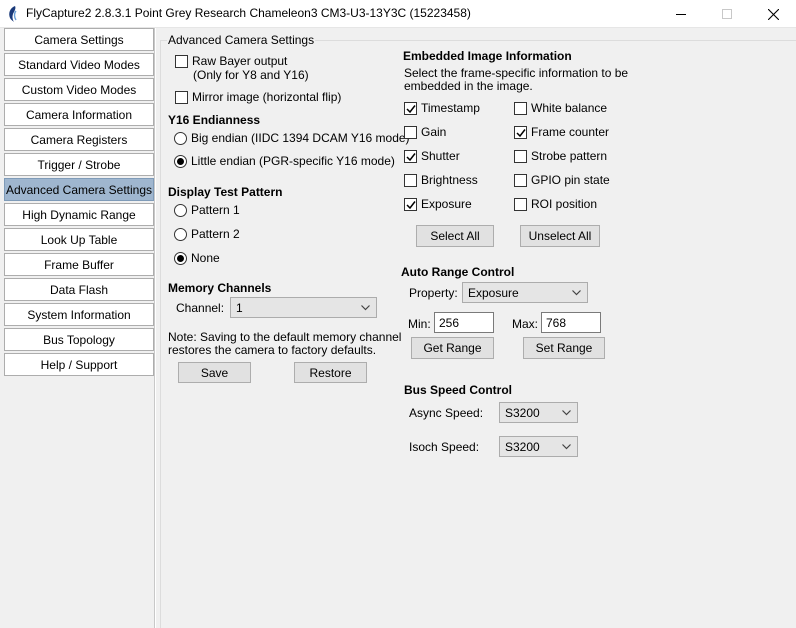 The width and height of the screenshot is (796, 628). Describe the element at coordinates (522, 446) in the screenshot. I see `isoch-speed-value: S3200` at that location.